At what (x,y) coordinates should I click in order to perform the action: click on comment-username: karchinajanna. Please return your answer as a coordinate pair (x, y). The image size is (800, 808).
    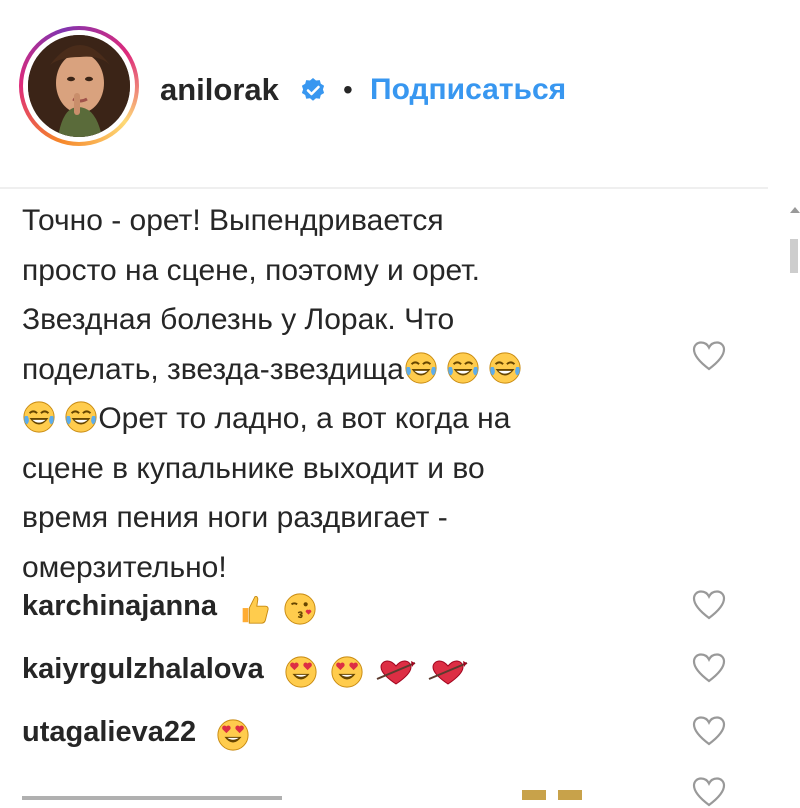
    Looking at the image, I should click on (119, 606).